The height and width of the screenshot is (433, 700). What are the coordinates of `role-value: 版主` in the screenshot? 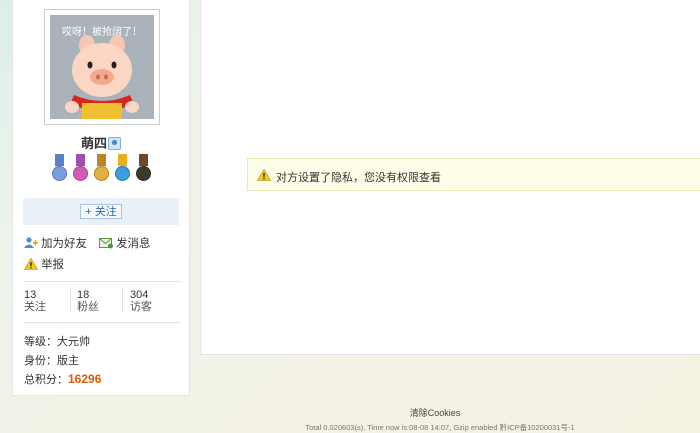 It's located at (68, 361).